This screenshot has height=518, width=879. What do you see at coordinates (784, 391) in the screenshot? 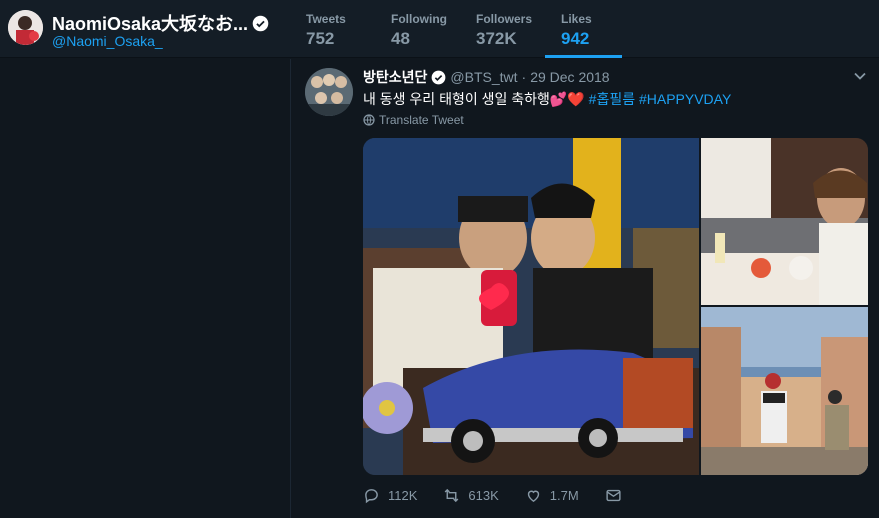
I see `media-photo-bottom-right` at bounding box center [784, 391].